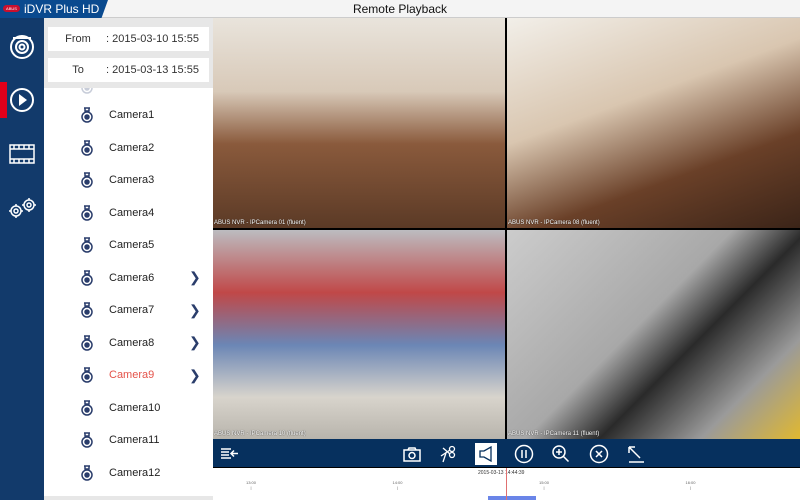 The image size is (800, 500). I want to click on zoom-in-icon, so click(561, 454).